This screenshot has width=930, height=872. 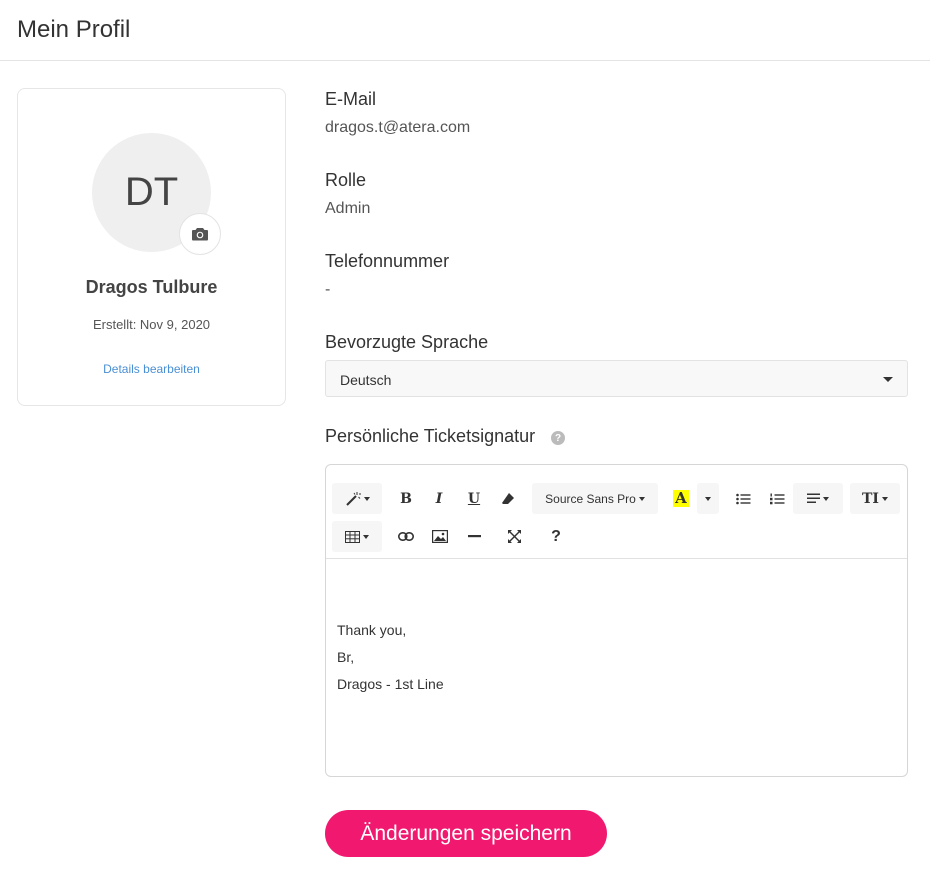 I want to click on font-size-button: TI, so click(x=875, y=498).